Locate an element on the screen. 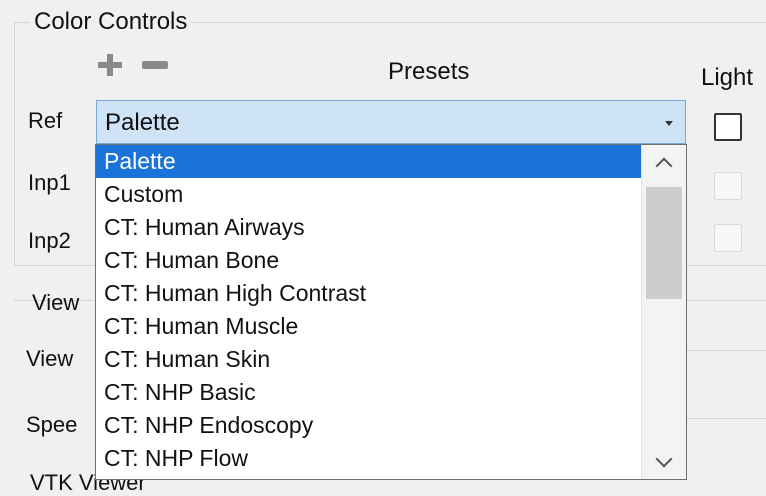 This screenshot has height=496, width=766. scroll-up-chevron-icon is located at coordinates (664, 164).